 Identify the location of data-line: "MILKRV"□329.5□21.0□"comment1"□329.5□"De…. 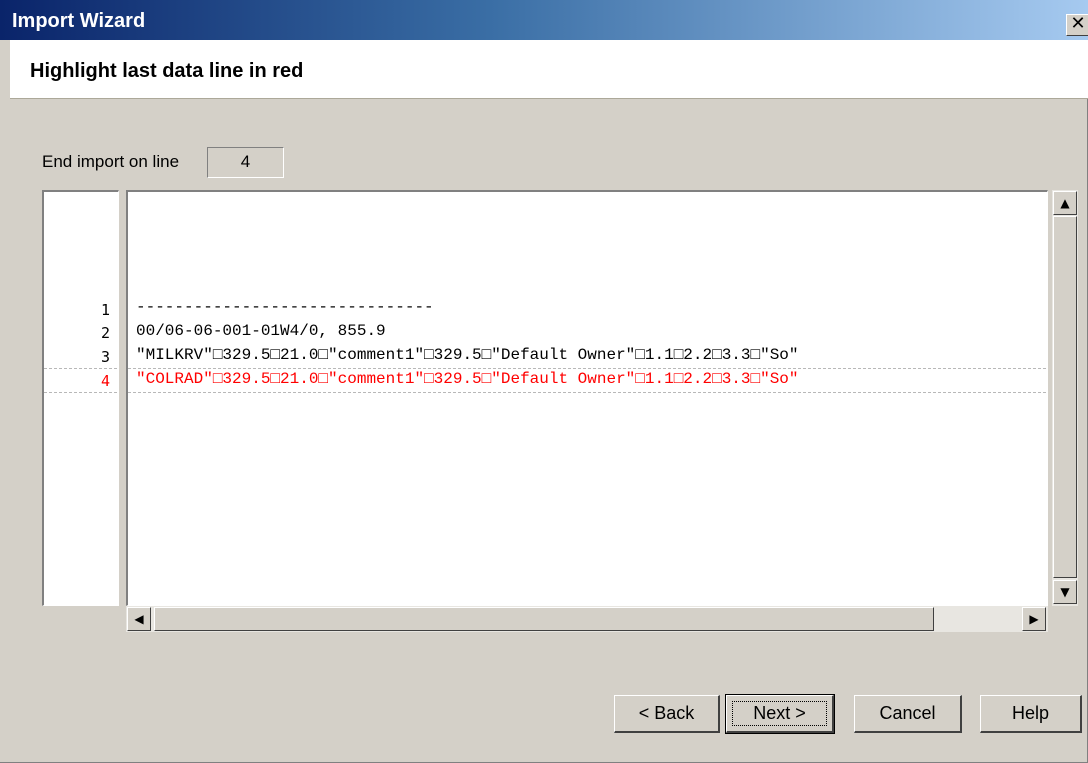
(467, 355).